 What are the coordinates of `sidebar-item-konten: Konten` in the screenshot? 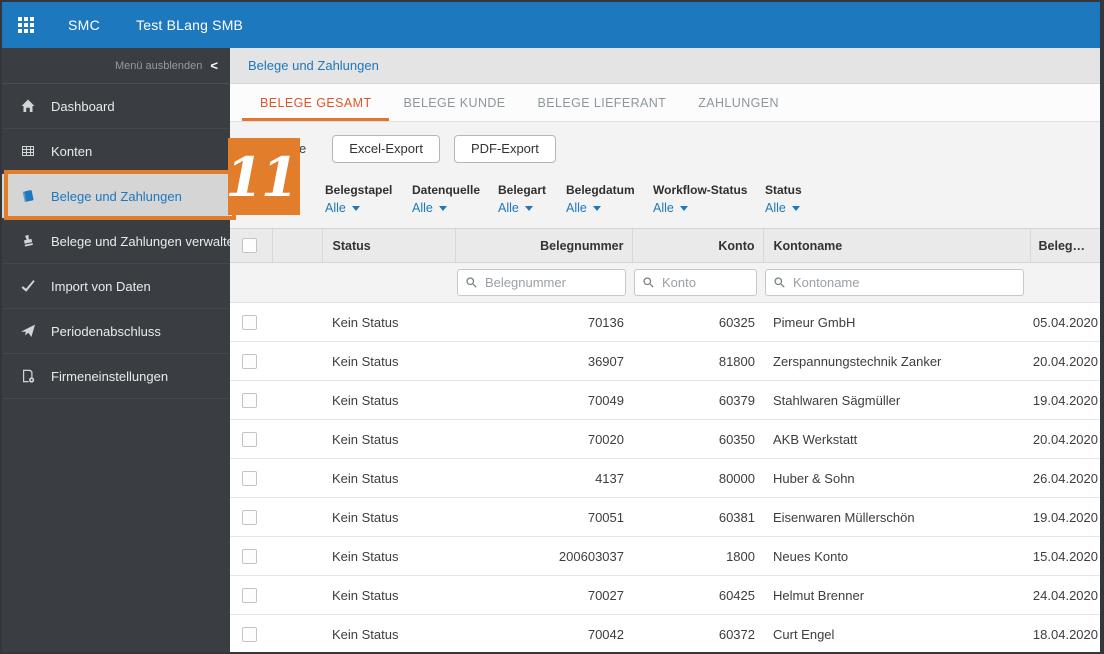 It's located at (116, 151).